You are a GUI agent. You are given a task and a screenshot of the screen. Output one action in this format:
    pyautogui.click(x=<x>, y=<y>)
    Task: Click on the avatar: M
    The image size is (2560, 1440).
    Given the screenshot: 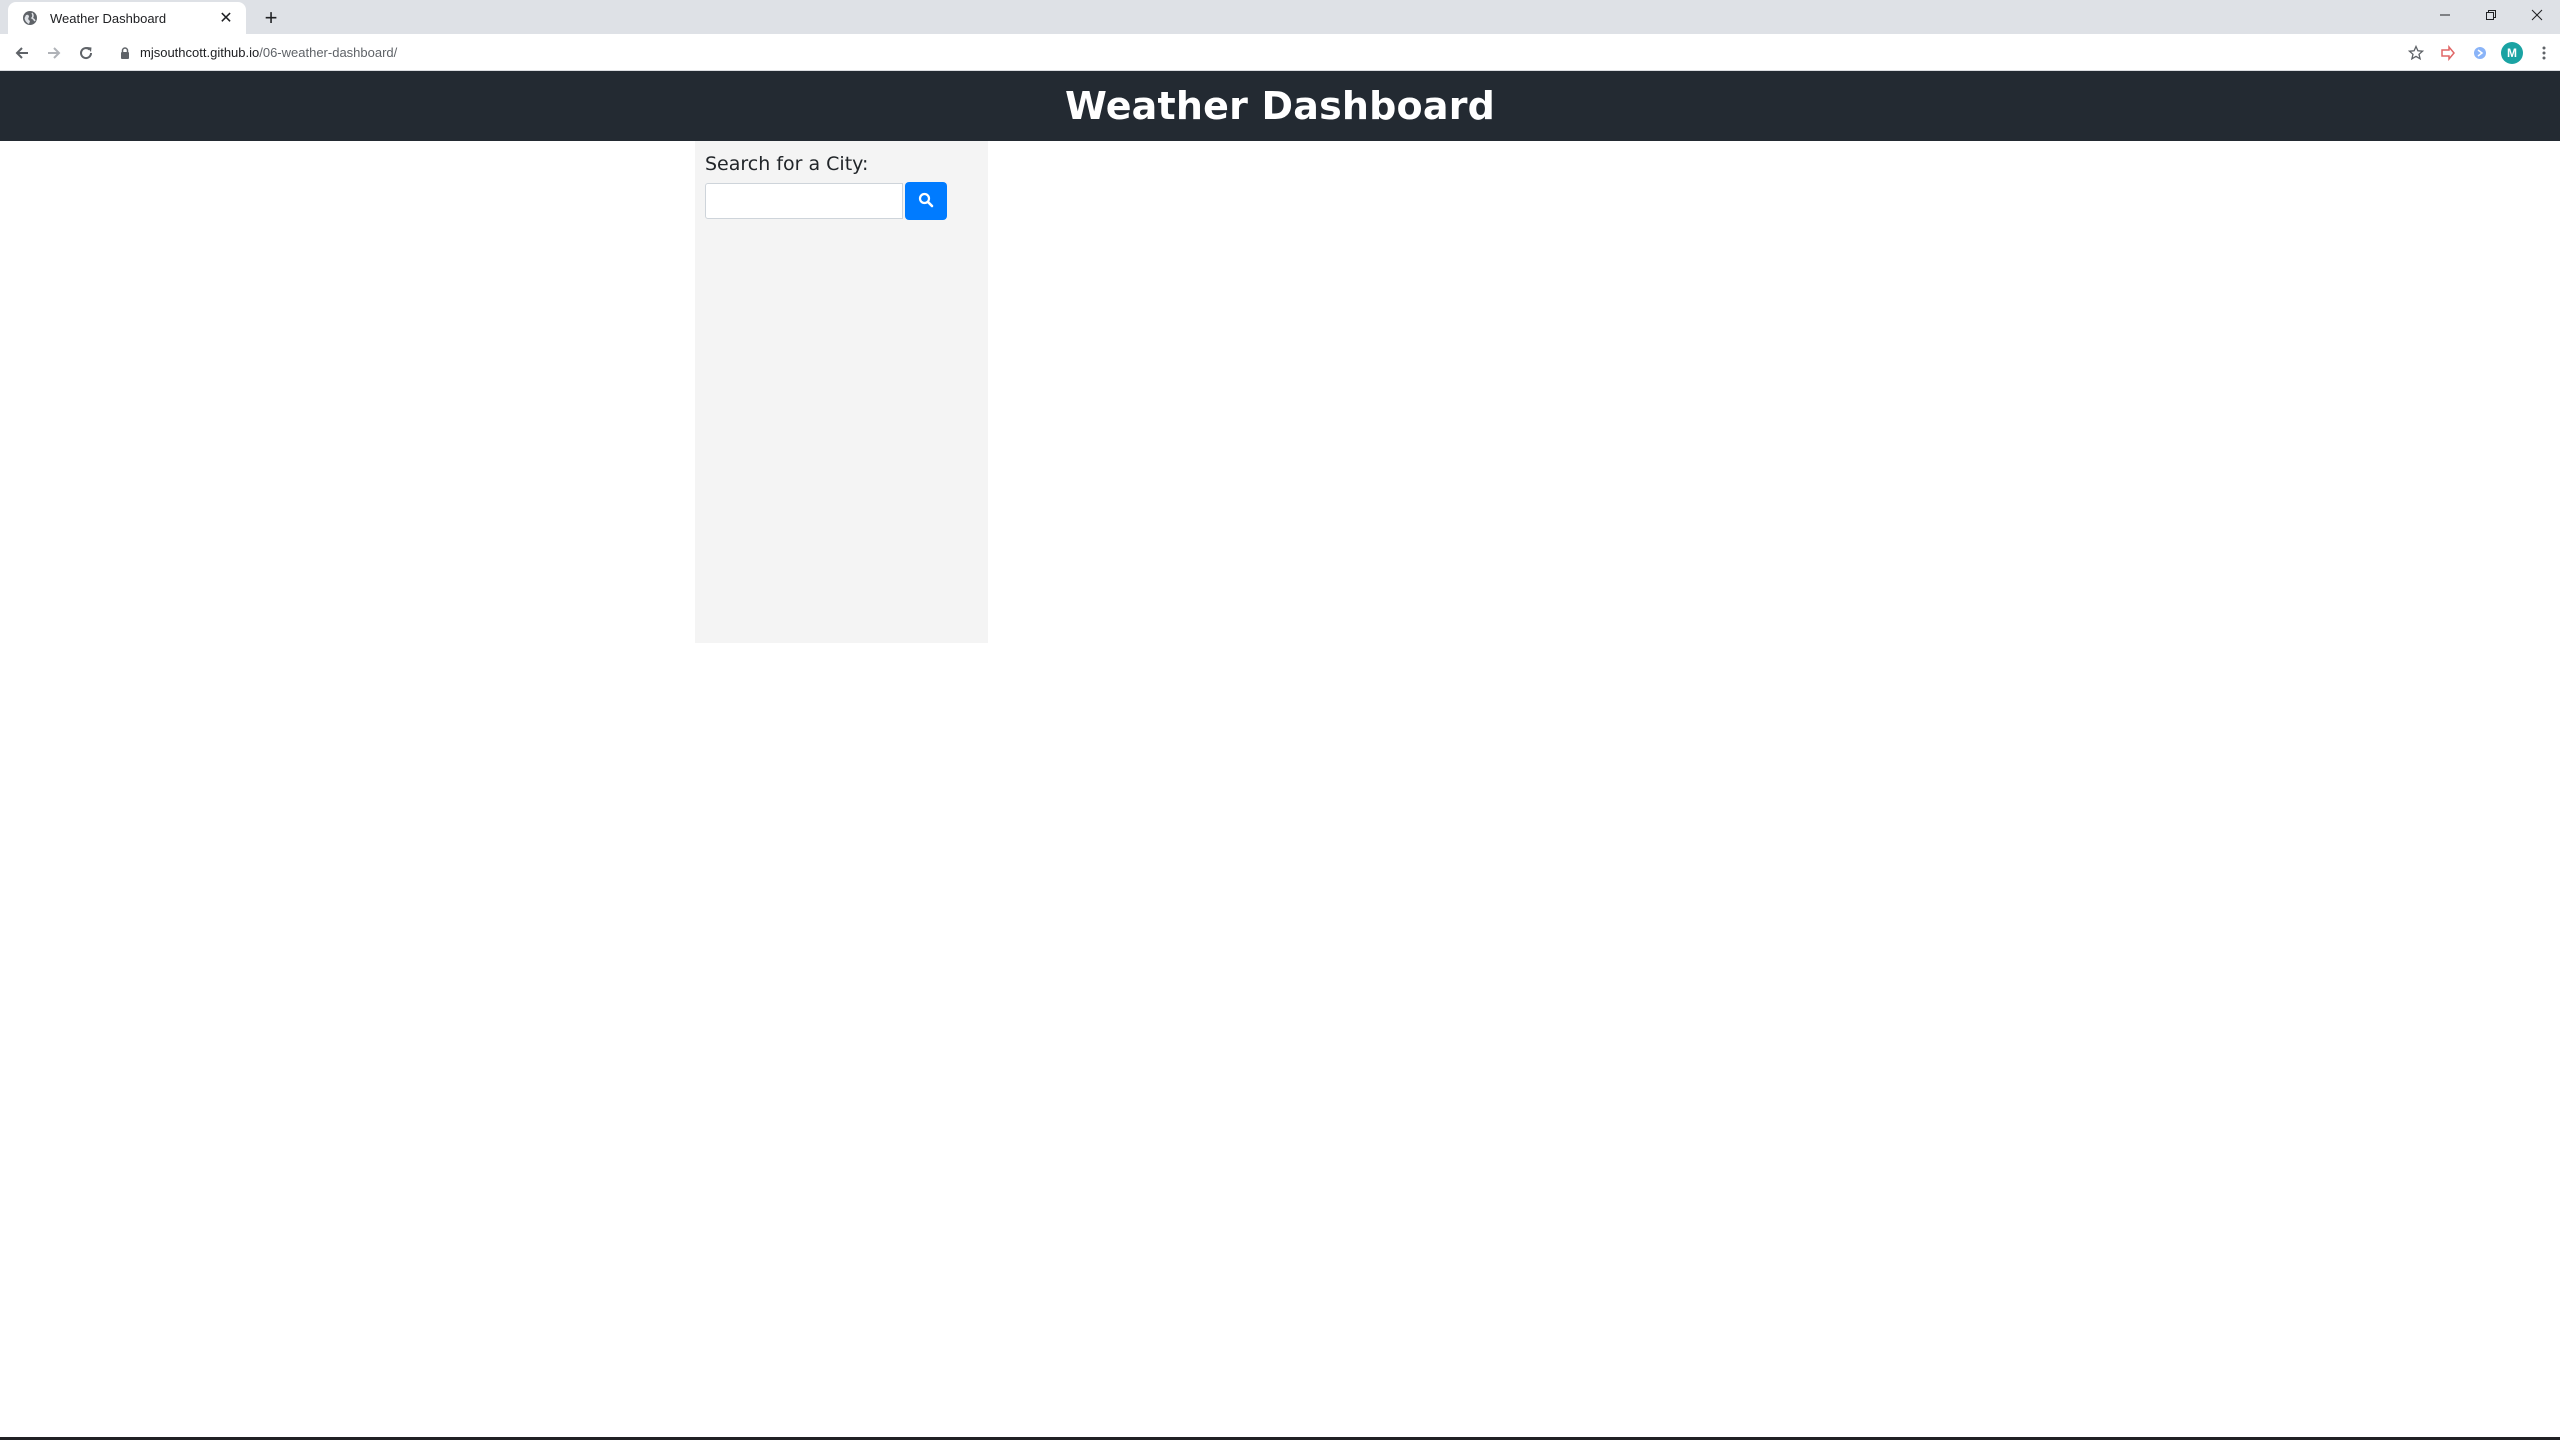 What is the action you would take?
    pyautogui.click(x=2512, y=52)
    